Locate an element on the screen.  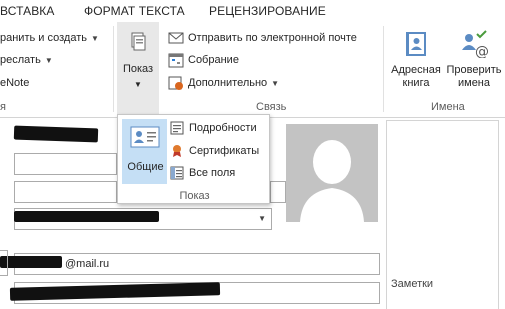
send-email-label: Отправить по электронной почте is located at coordinates (272, 38).